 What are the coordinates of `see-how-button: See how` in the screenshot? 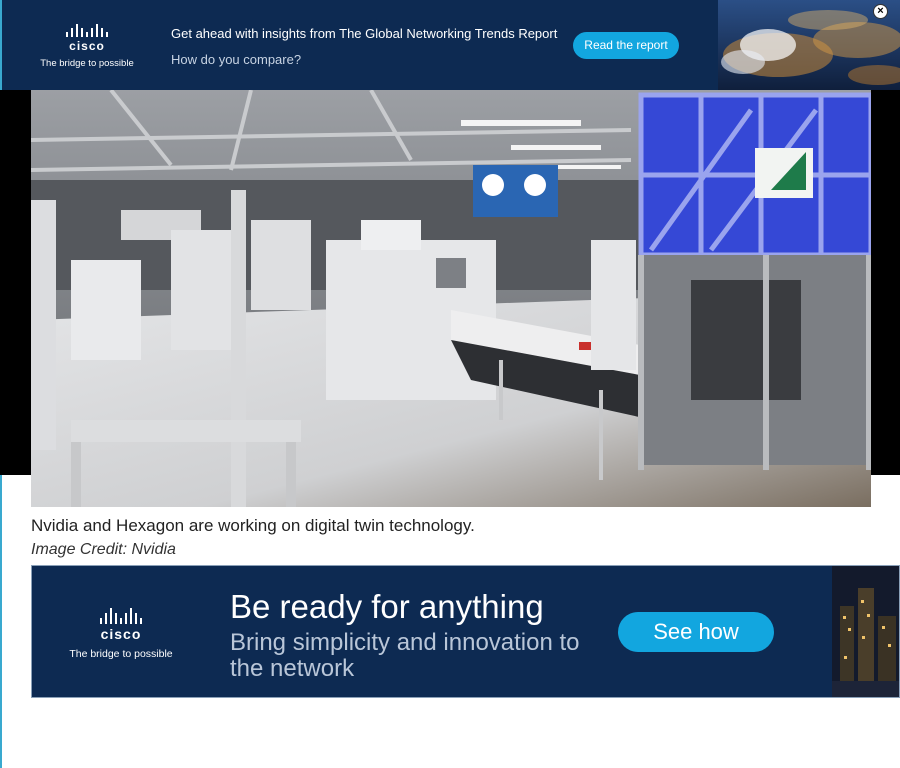 It's located at (696, 632).